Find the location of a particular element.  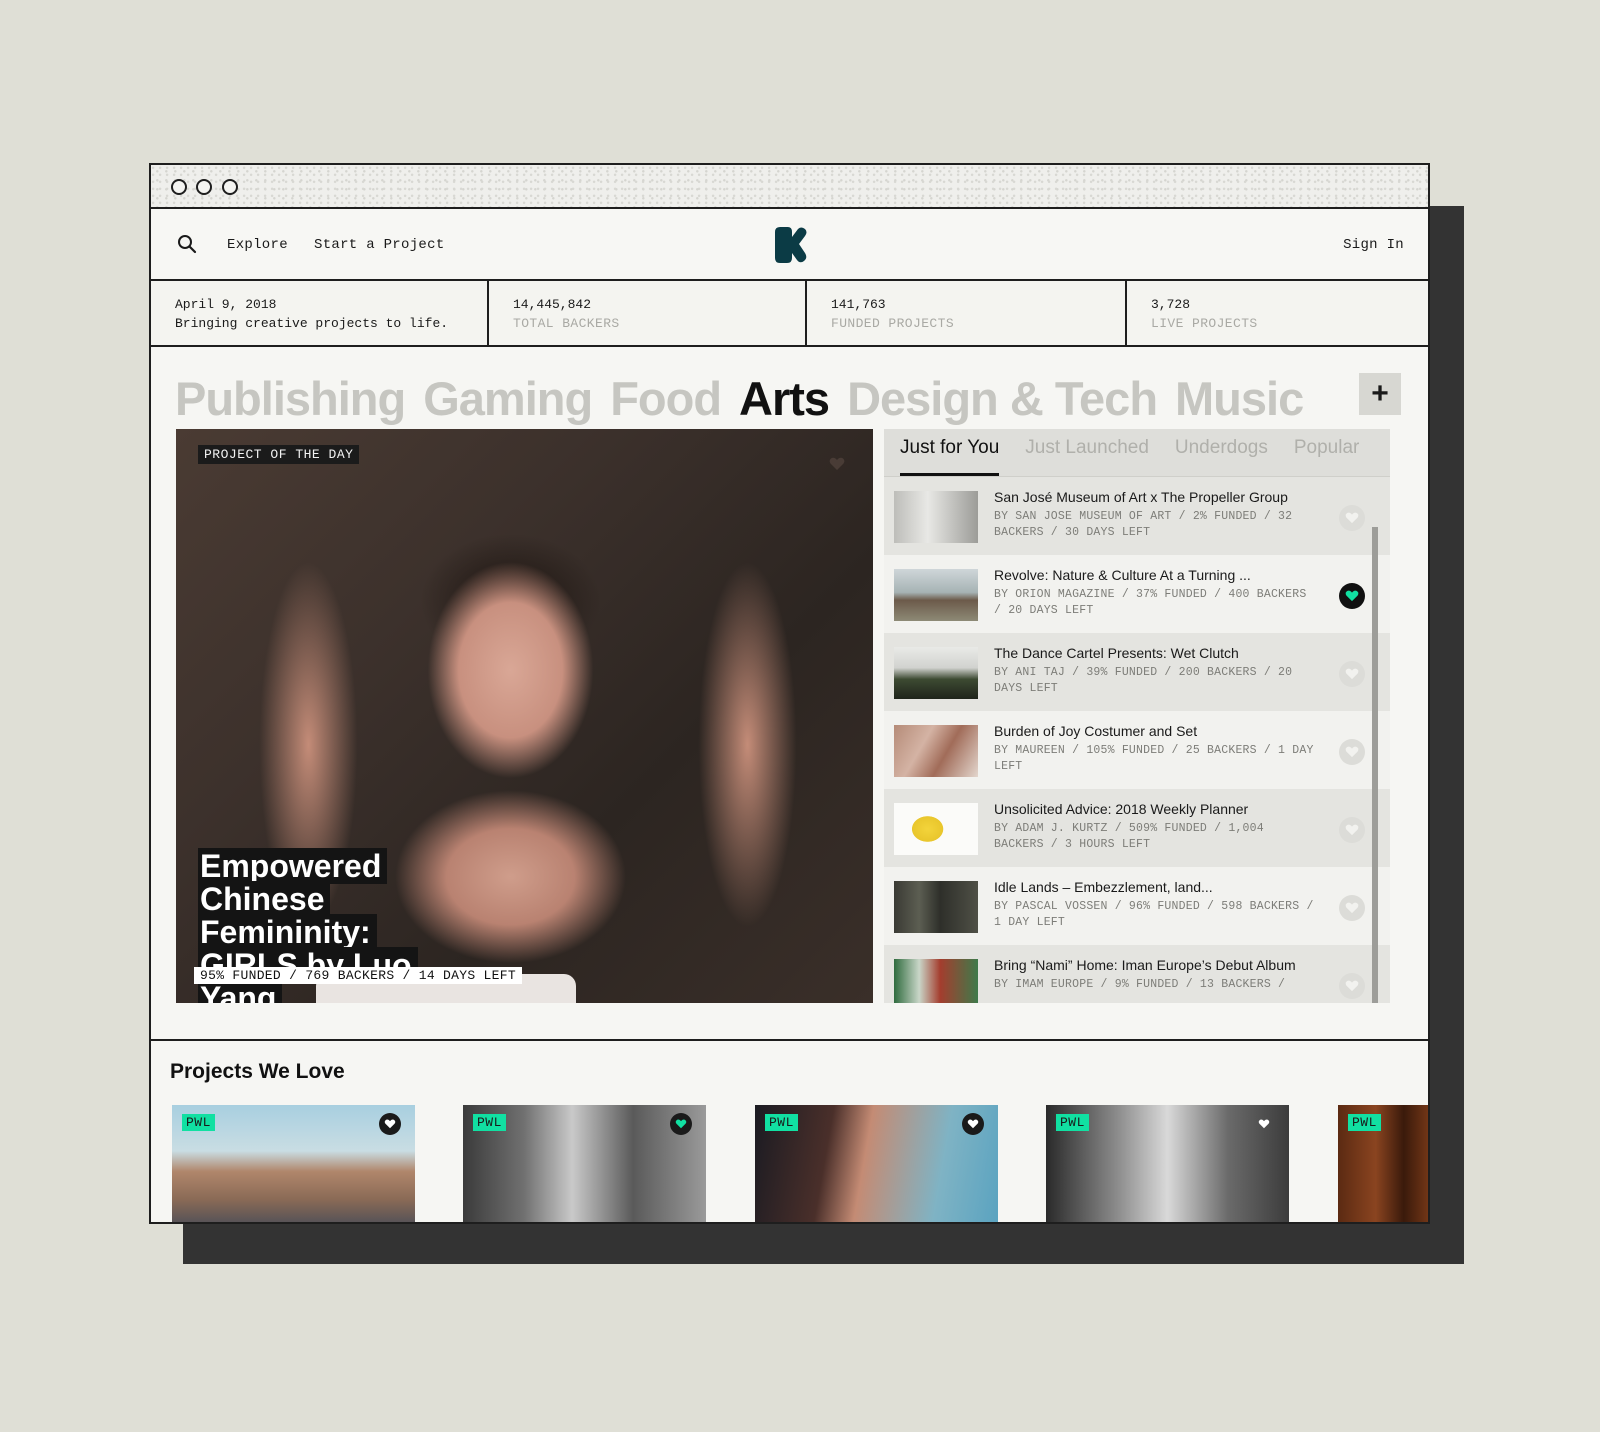

nav-start-project-link: Start a Project is located at coordinates (379, 245).